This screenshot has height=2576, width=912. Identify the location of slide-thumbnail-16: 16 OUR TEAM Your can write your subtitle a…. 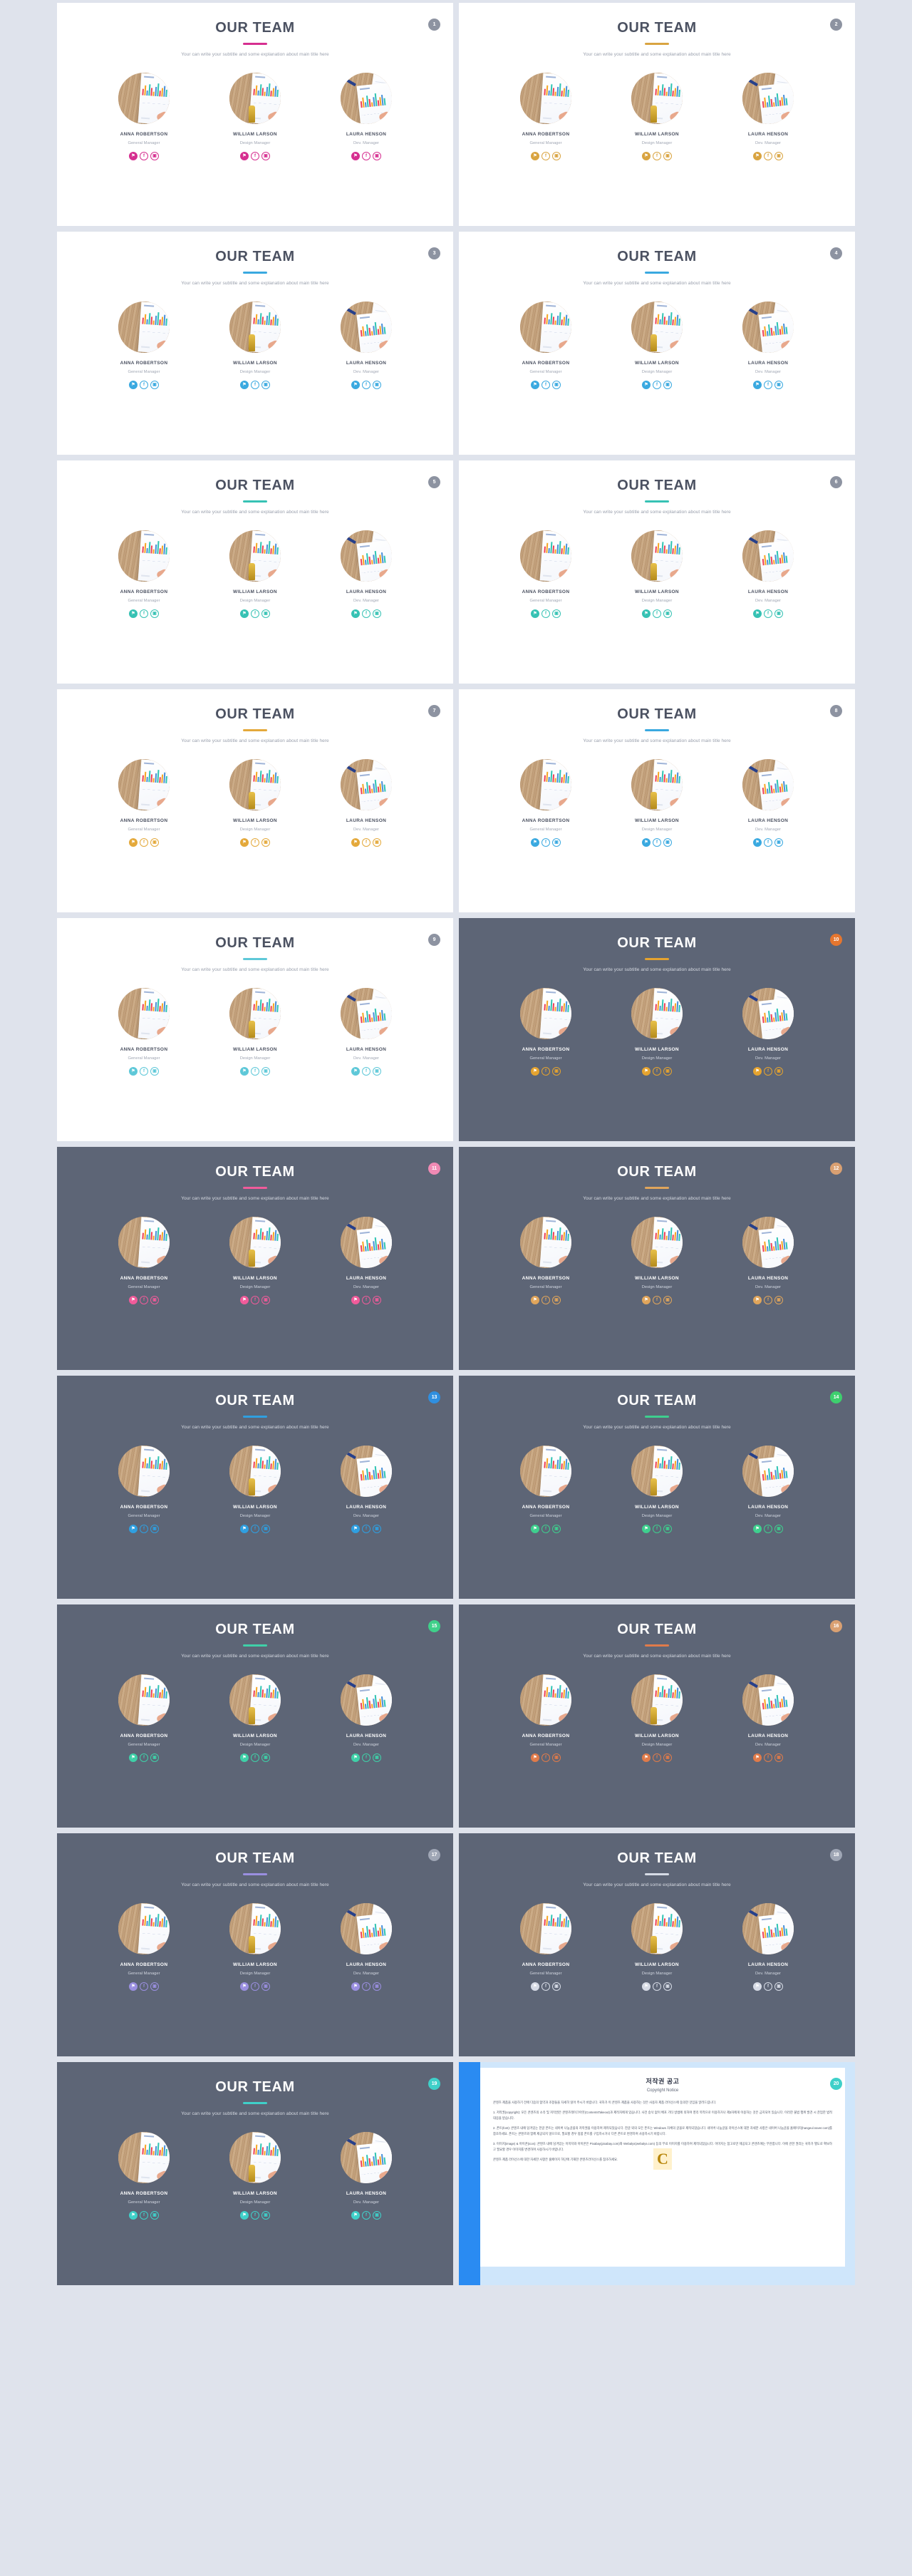
(657, 1716).